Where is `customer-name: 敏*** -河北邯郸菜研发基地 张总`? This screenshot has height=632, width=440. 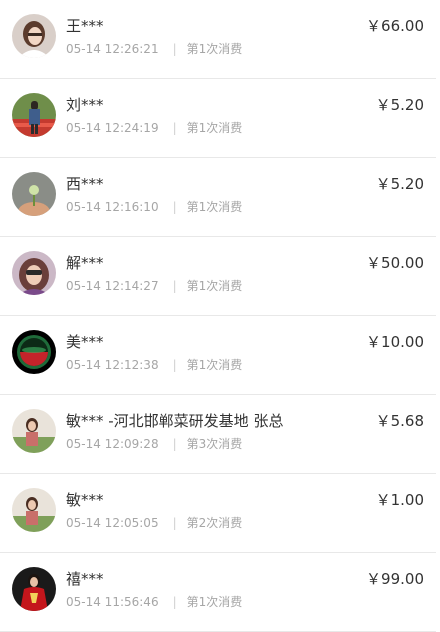 customer-name: 敏*** -河北邯郸菜研发基地 张总 is located at coordinates (175, 421).